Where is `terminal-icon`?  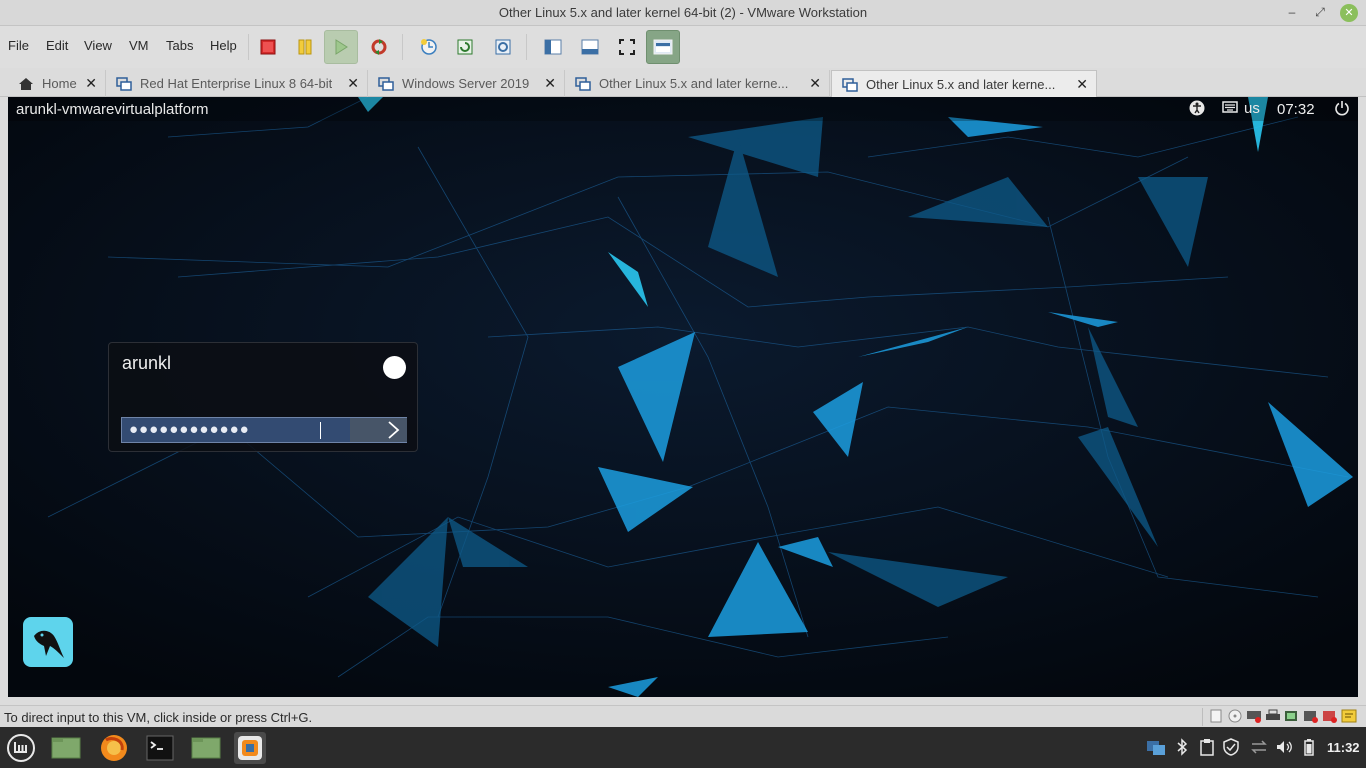 terminal-icon is located at coordinates (160, 748).